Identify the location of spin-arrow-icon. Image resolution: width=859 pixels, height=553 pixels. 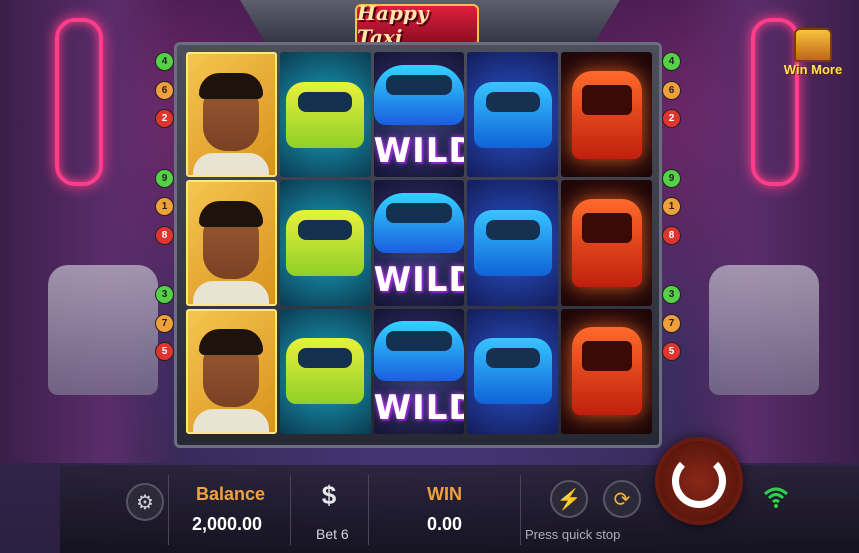
(699, 481).